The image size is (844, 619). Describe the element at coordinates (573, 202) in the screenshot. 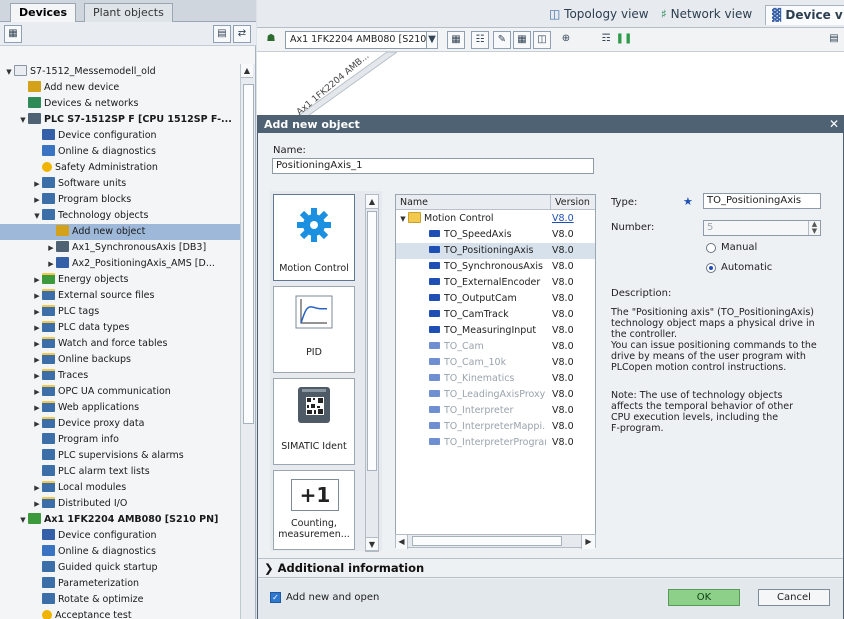

I see `column-header-version: Version` at that location.